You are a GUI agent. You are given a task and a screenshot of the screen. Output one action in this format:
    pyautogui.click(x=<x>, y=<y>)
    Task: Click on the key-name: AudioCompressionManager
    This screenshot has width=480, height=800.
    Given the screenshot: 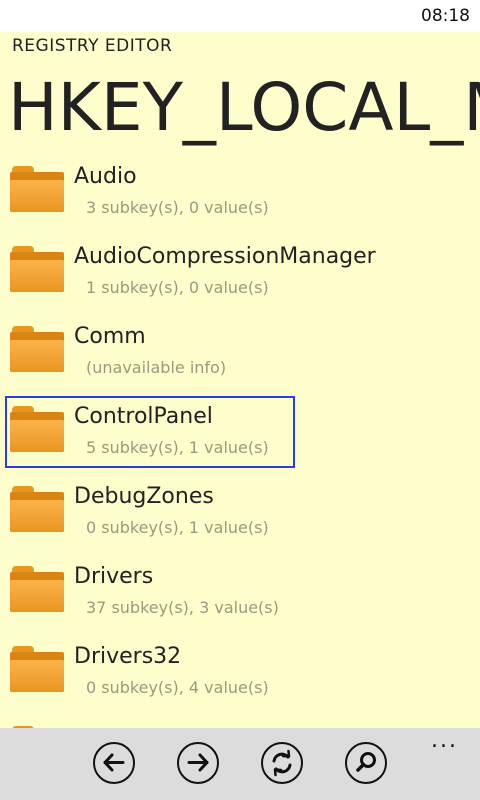 What is the action you would take?
    pyautogui.click(x=225, y=256)
    